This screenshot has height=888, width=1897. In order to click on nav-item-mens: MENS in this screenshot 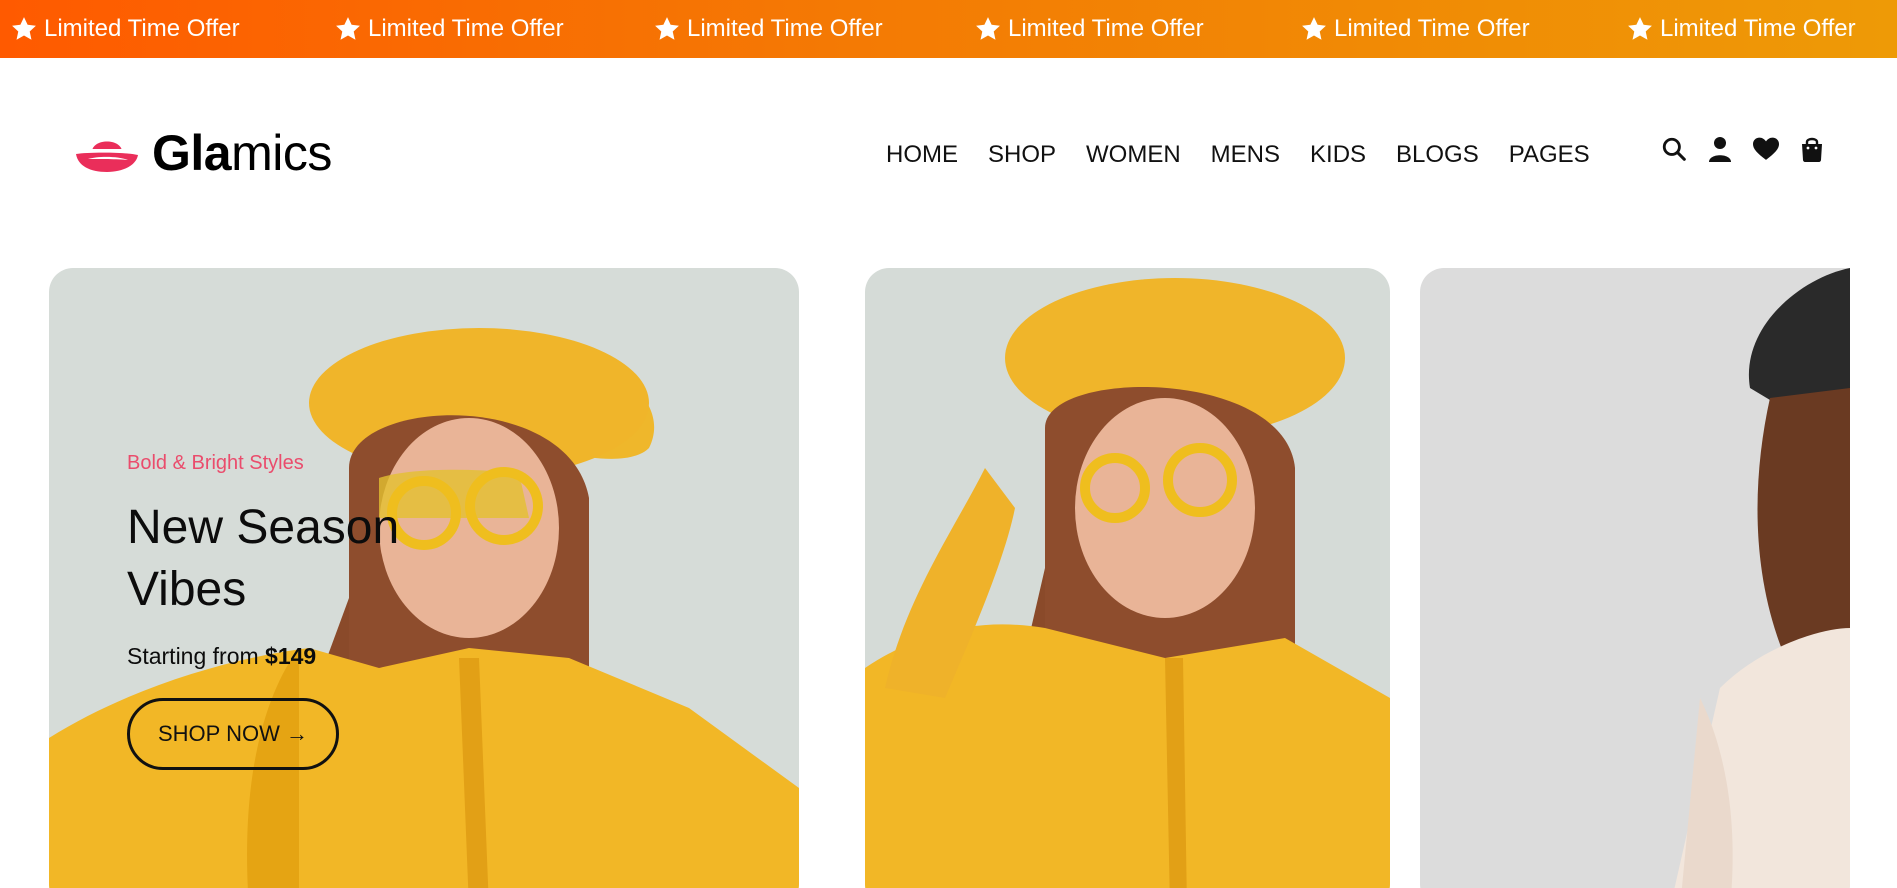, I will do `click(1245, 155)`.